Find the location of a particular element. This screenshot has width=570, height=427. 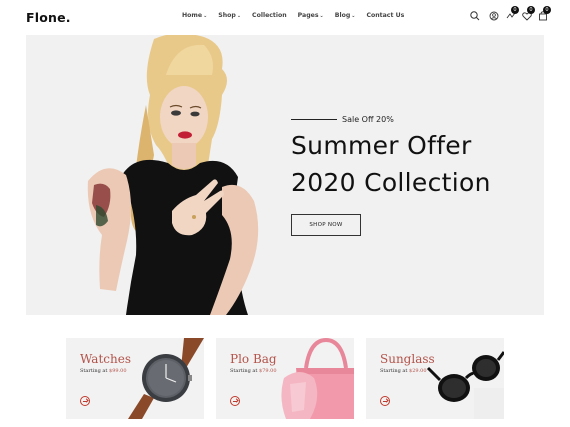

nav-label: Collection is located at coordinates (269, 15).